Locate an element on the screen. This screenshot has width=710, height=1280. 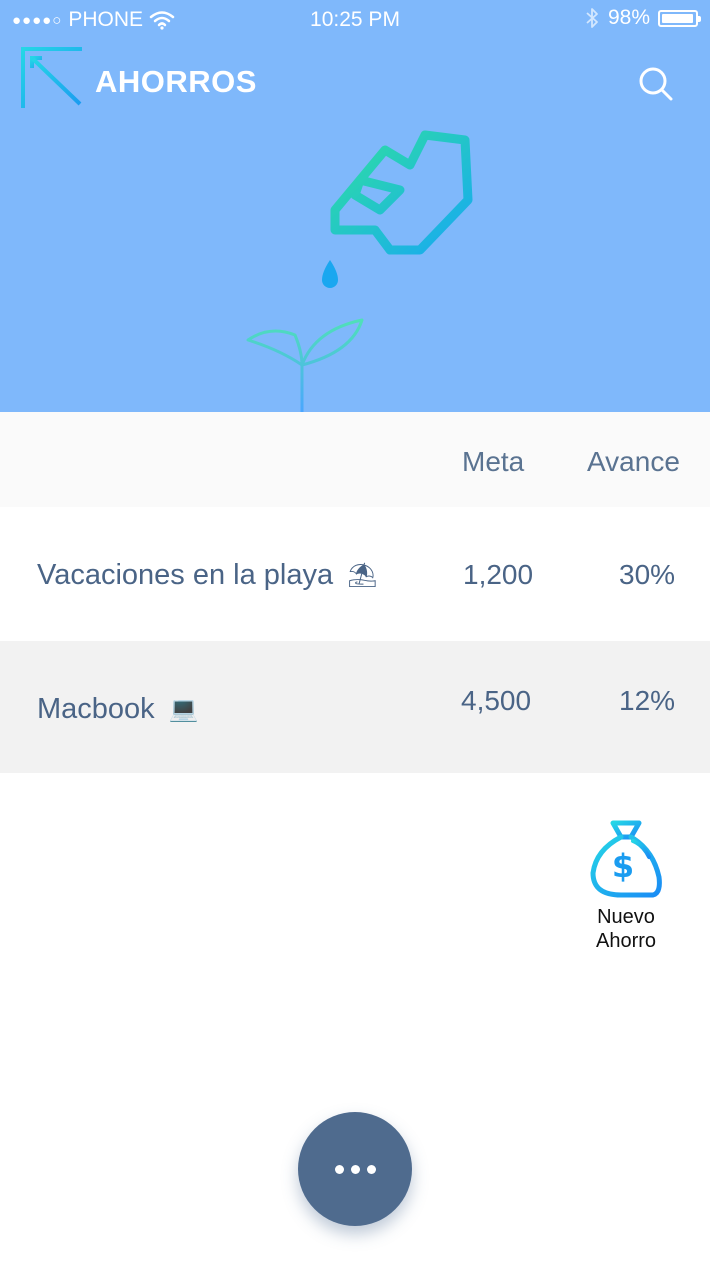
battery-percent: 98% is located at coordinates (628, 17).